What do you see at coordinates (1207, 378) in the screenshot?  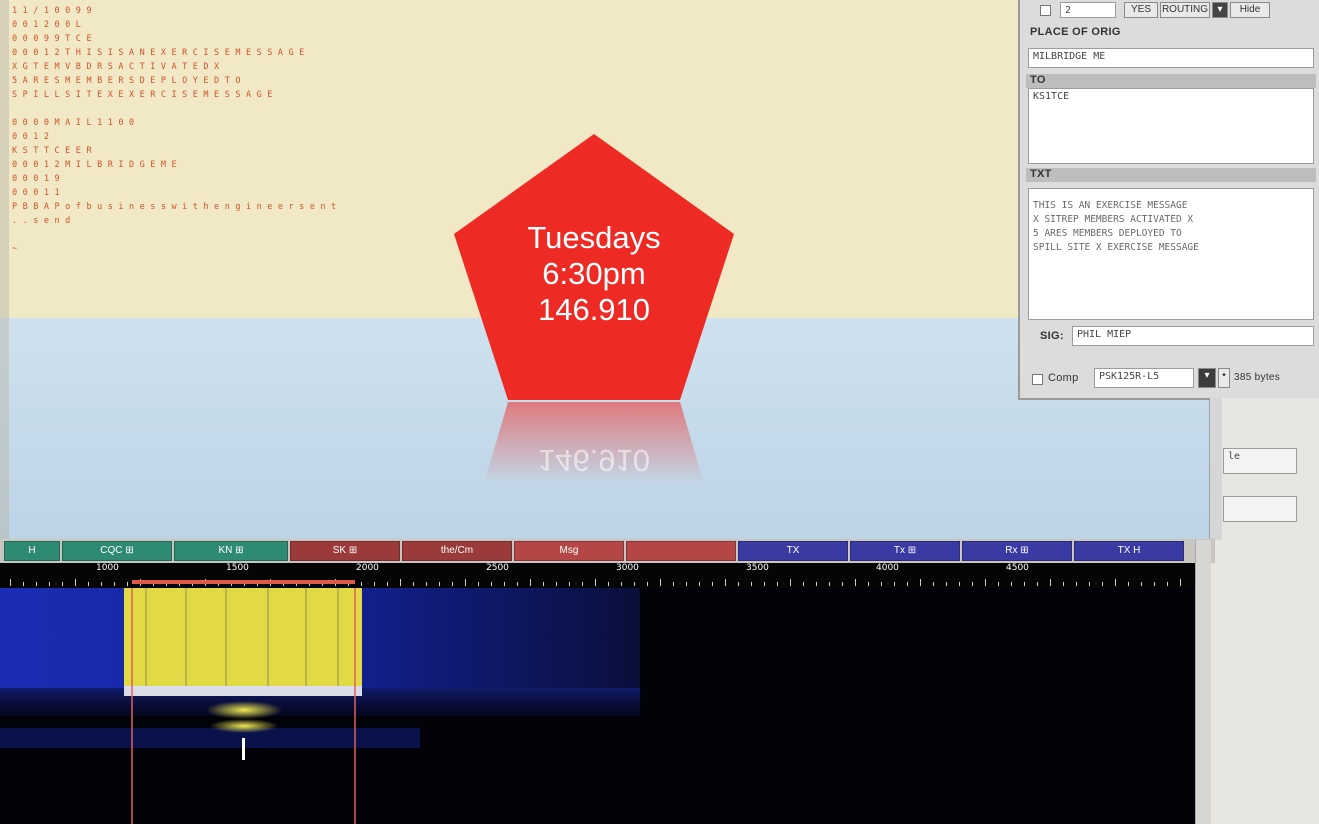 I see `chevron-down-icon: ▾` at bounding box center [1207, 378].